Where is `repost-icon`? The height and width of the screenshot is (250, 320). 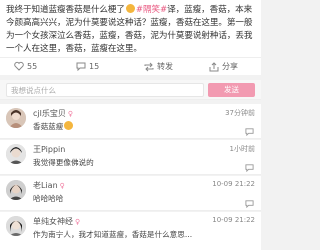 repost-icon is located at coordinates (149, 66).